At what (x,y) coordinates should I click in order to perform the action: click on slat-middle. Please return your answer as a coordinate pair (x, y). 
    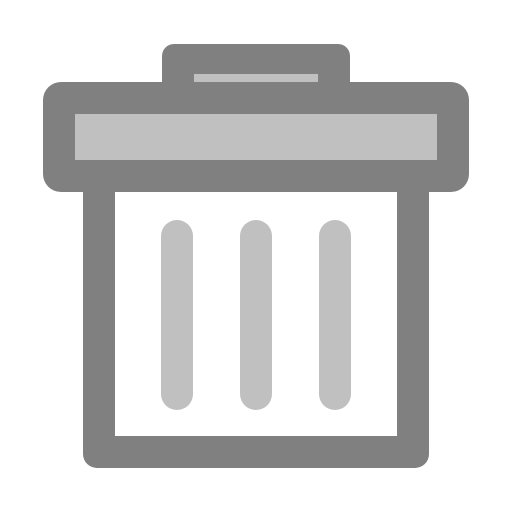
    Looking at the image, I should click on (256, 315).